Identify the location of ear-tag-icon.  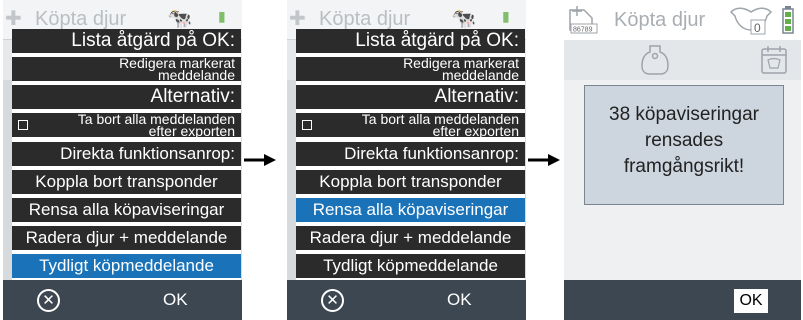
(655, 60).